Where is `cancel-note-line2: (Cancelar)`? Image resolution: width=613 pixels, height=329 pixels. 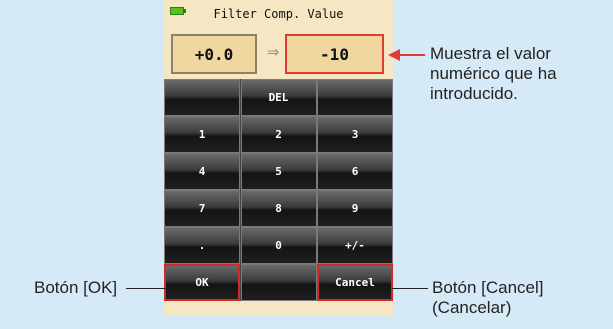
cancel-note-line2: (Cancelar) is located at coordinates (472, 307).